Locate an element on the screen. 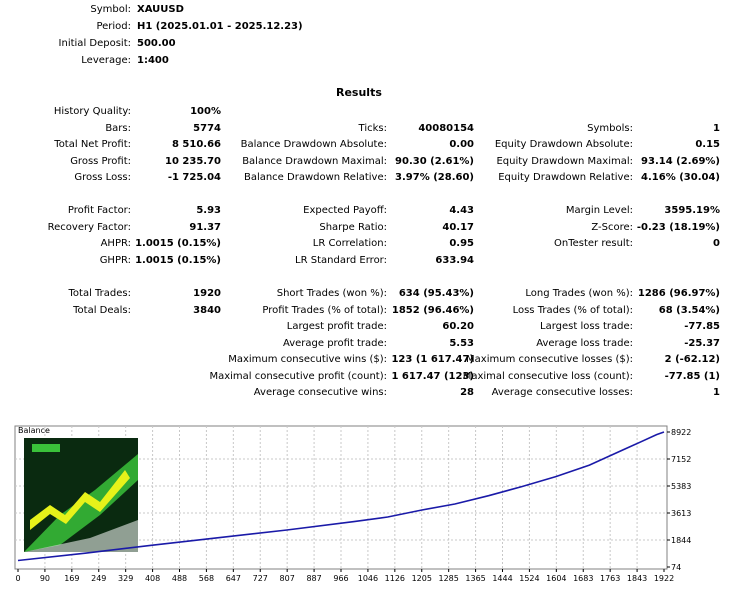 This screenshot has width=737, height=603. x-tick-label: 169 is located at coordinates (71, 578).